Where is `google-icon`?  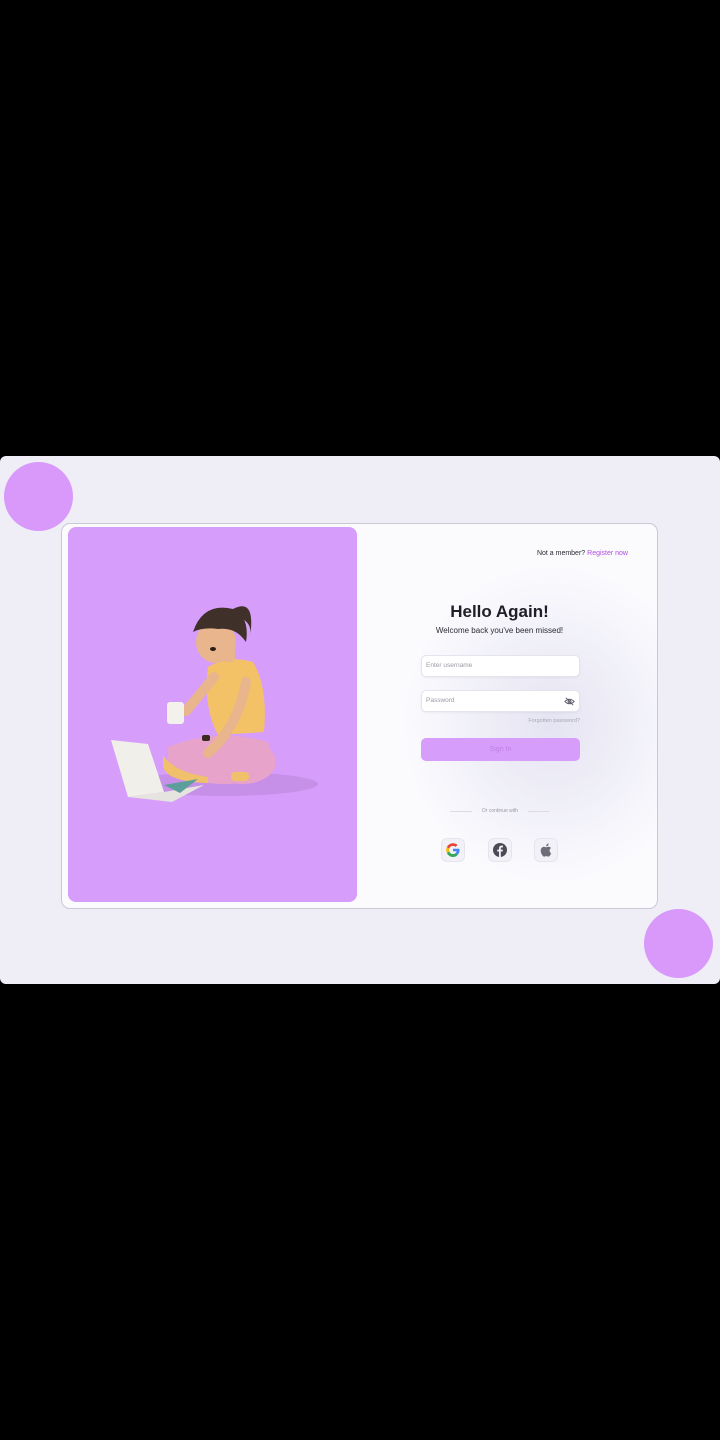
google-icon is located at coordinates (453, 850).